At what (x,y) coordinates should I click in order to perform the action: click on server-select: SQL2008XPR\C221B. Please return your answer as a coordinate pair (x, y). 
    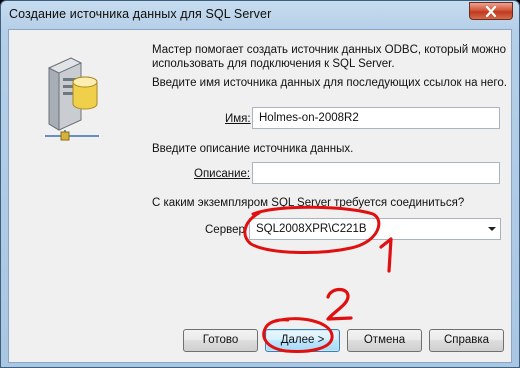
    Looking at the image, I should click on (375, 229).